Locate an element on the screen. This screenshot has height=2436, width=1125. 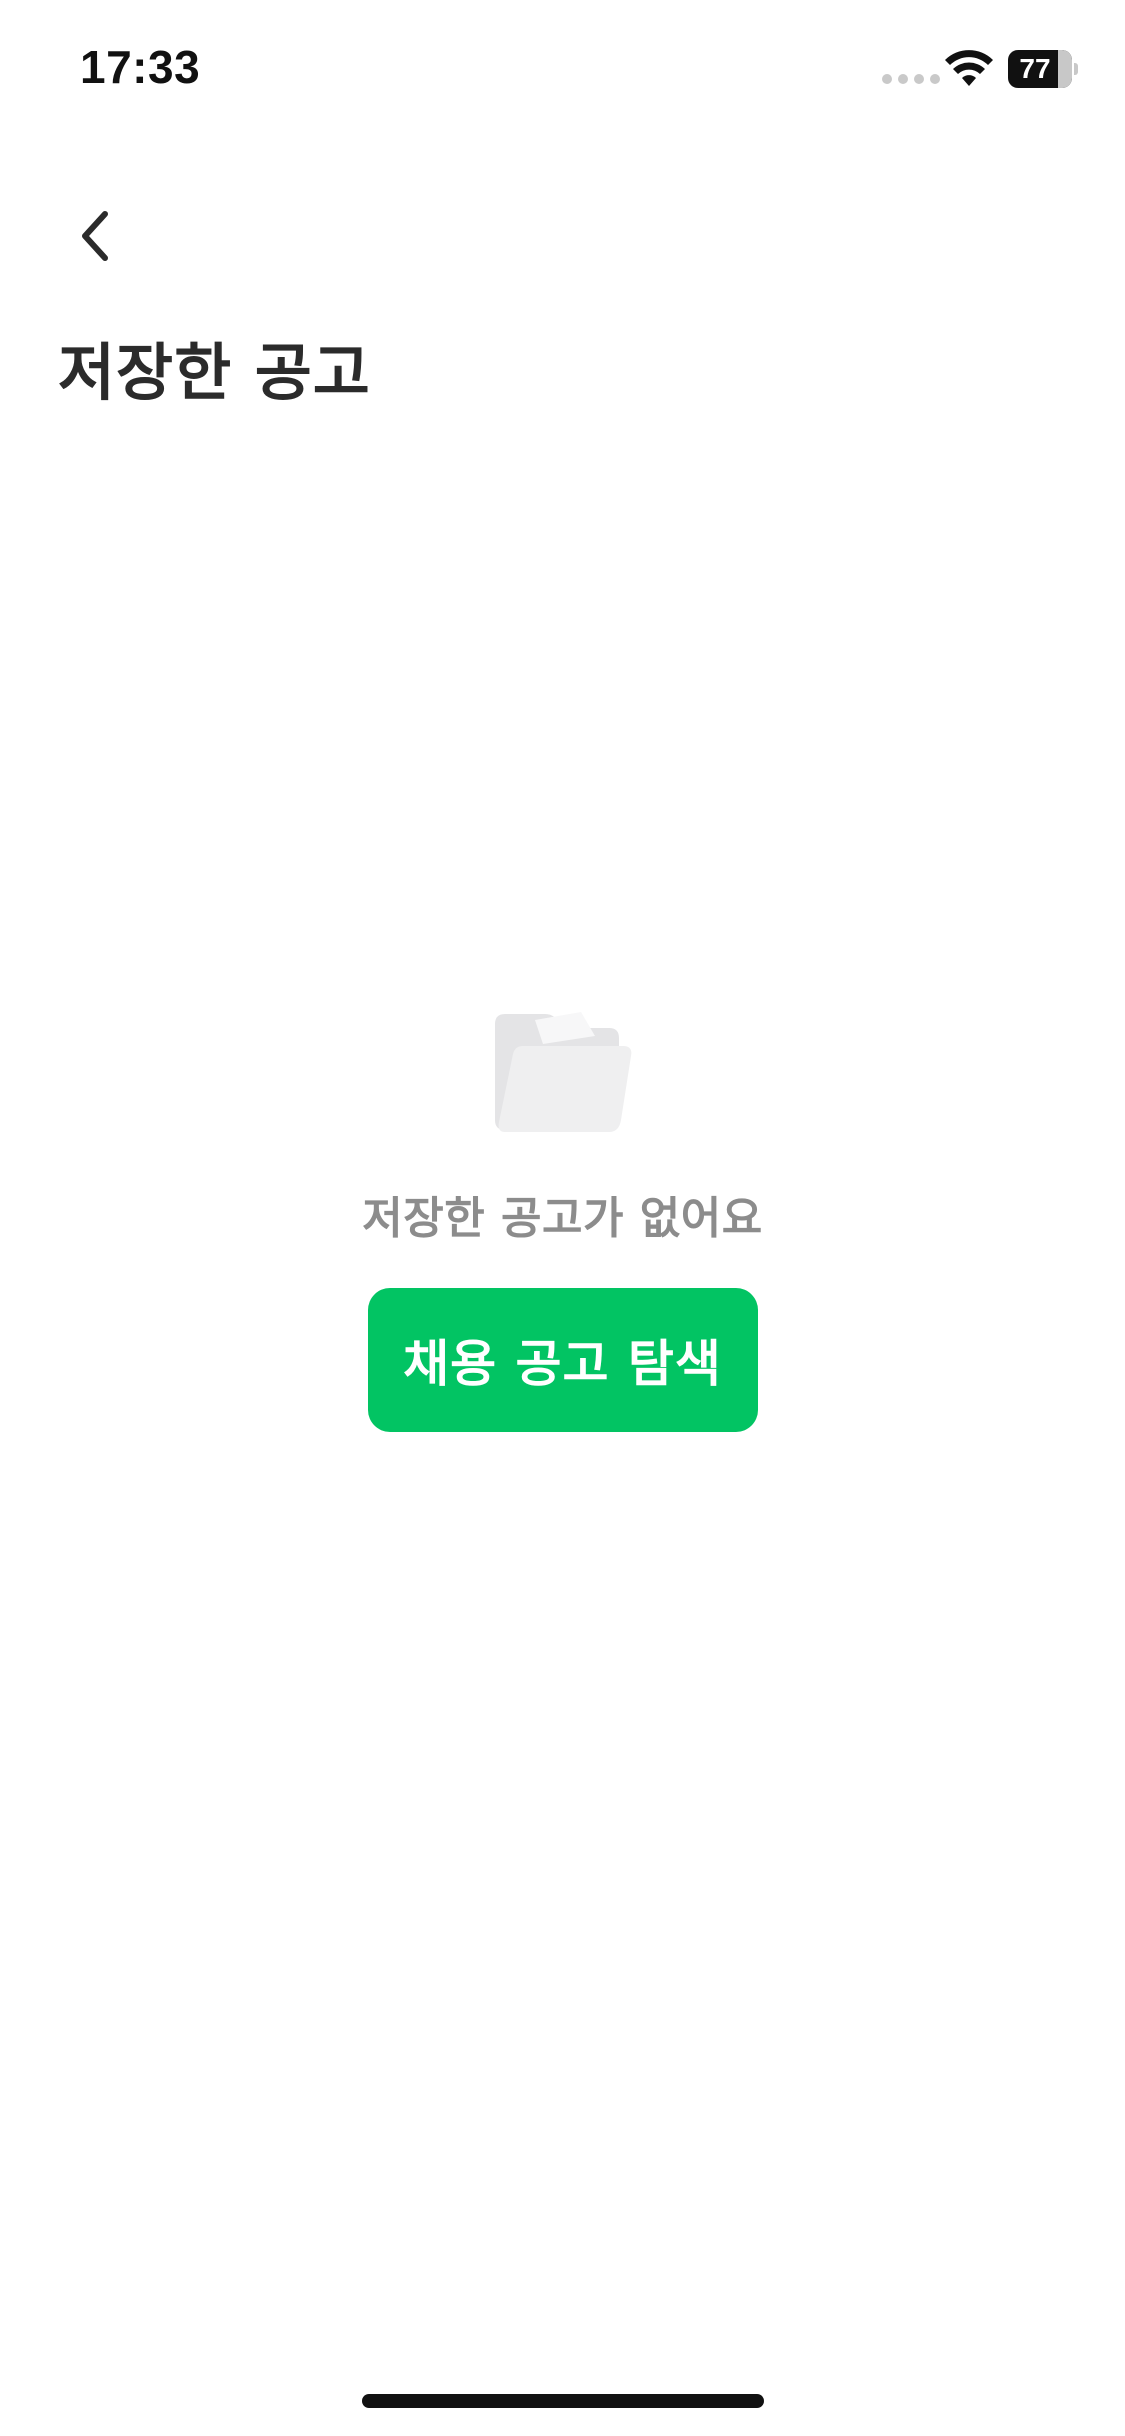
status-bar: 17:33 77 is located at coordinates (562, 70).